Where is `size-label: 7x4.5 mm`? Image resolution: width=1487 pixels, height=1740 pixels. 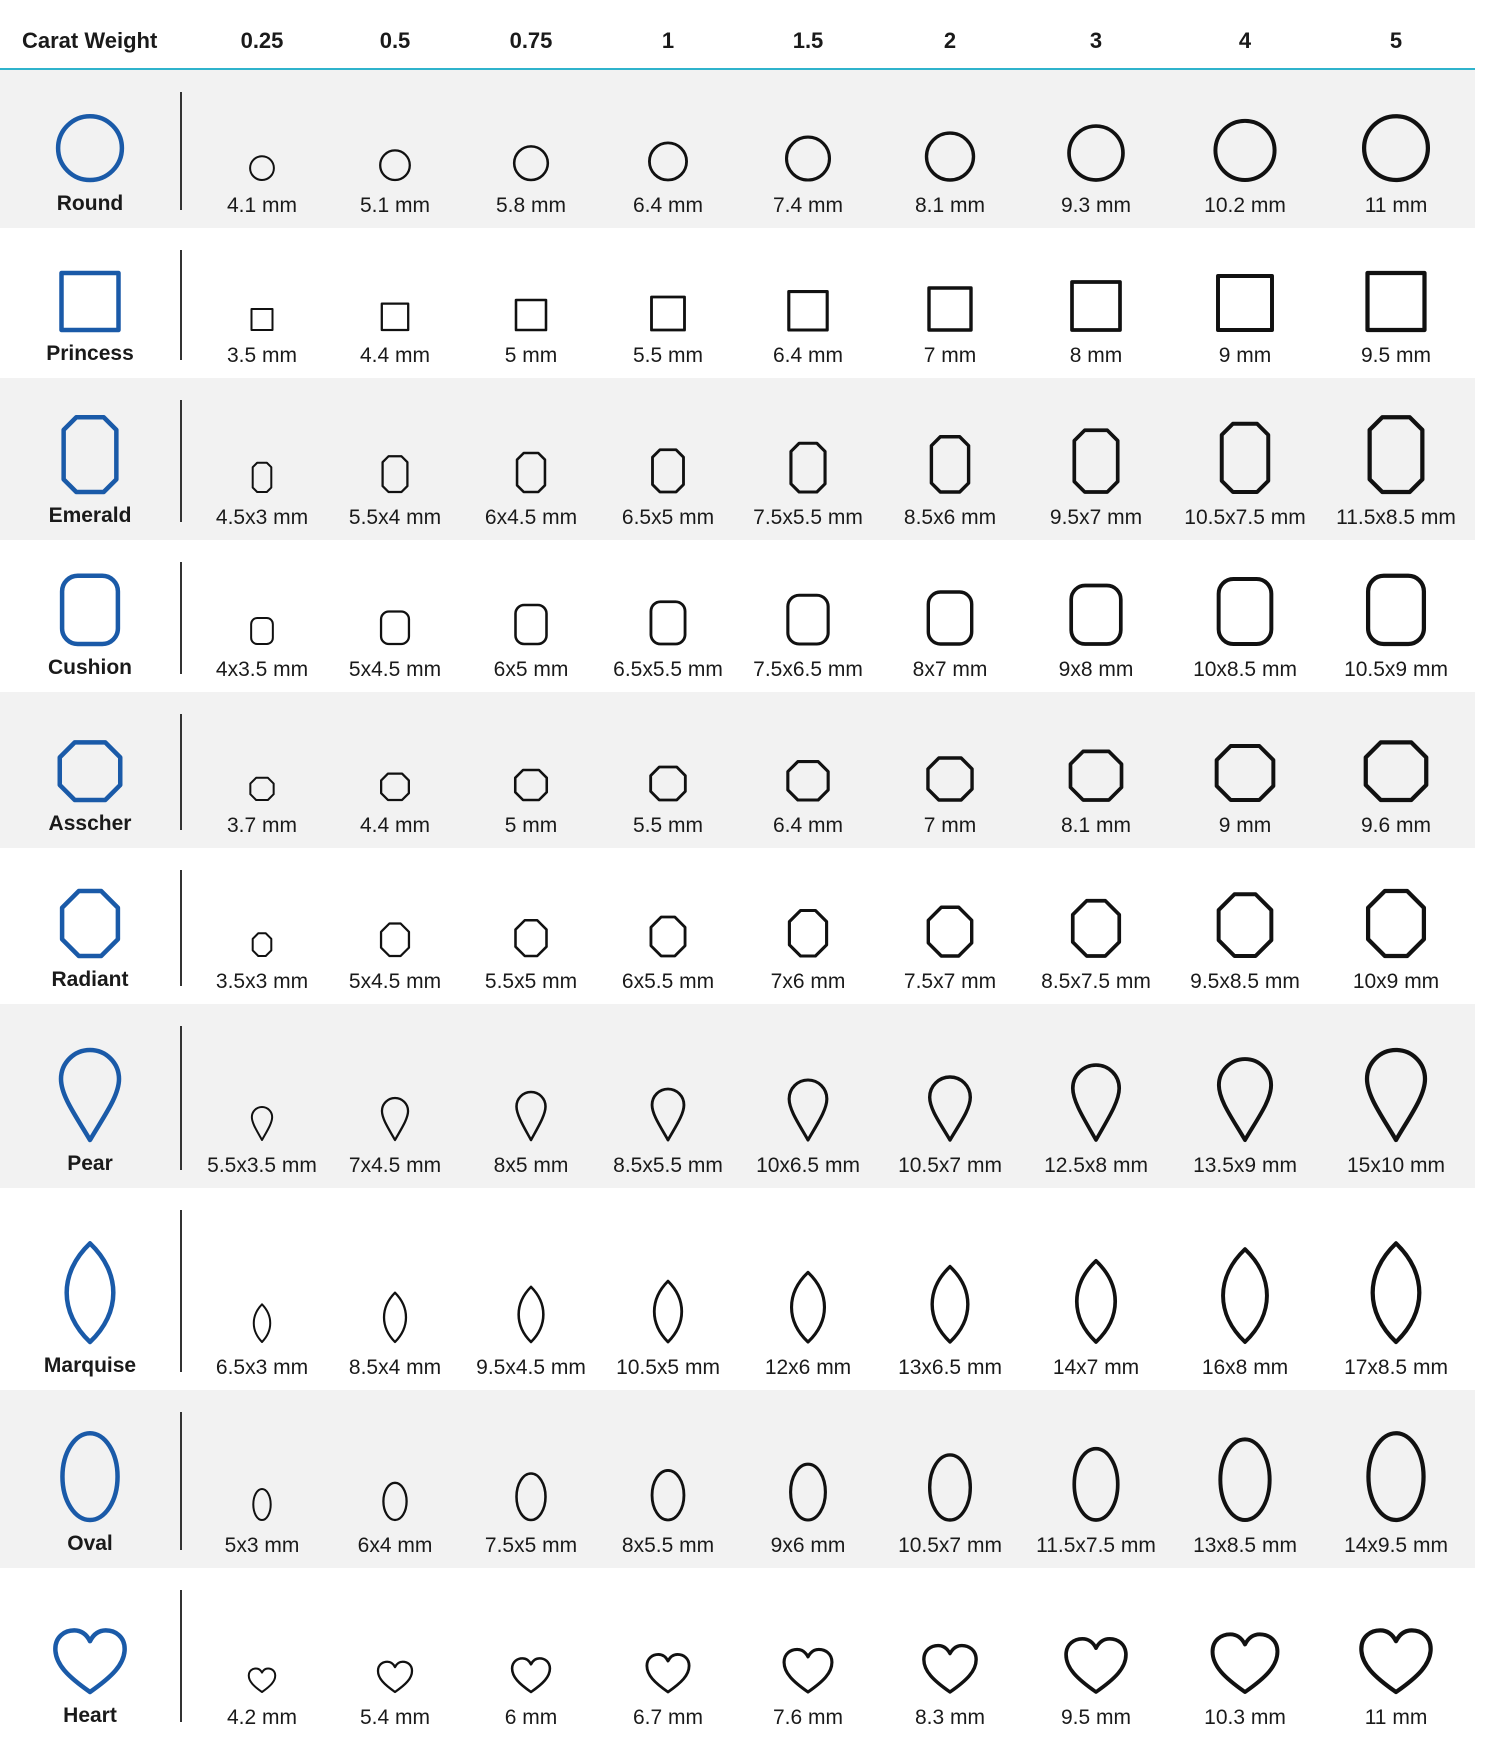
size-label: 7x4.5 mm is located at coordinates (395, 1165).